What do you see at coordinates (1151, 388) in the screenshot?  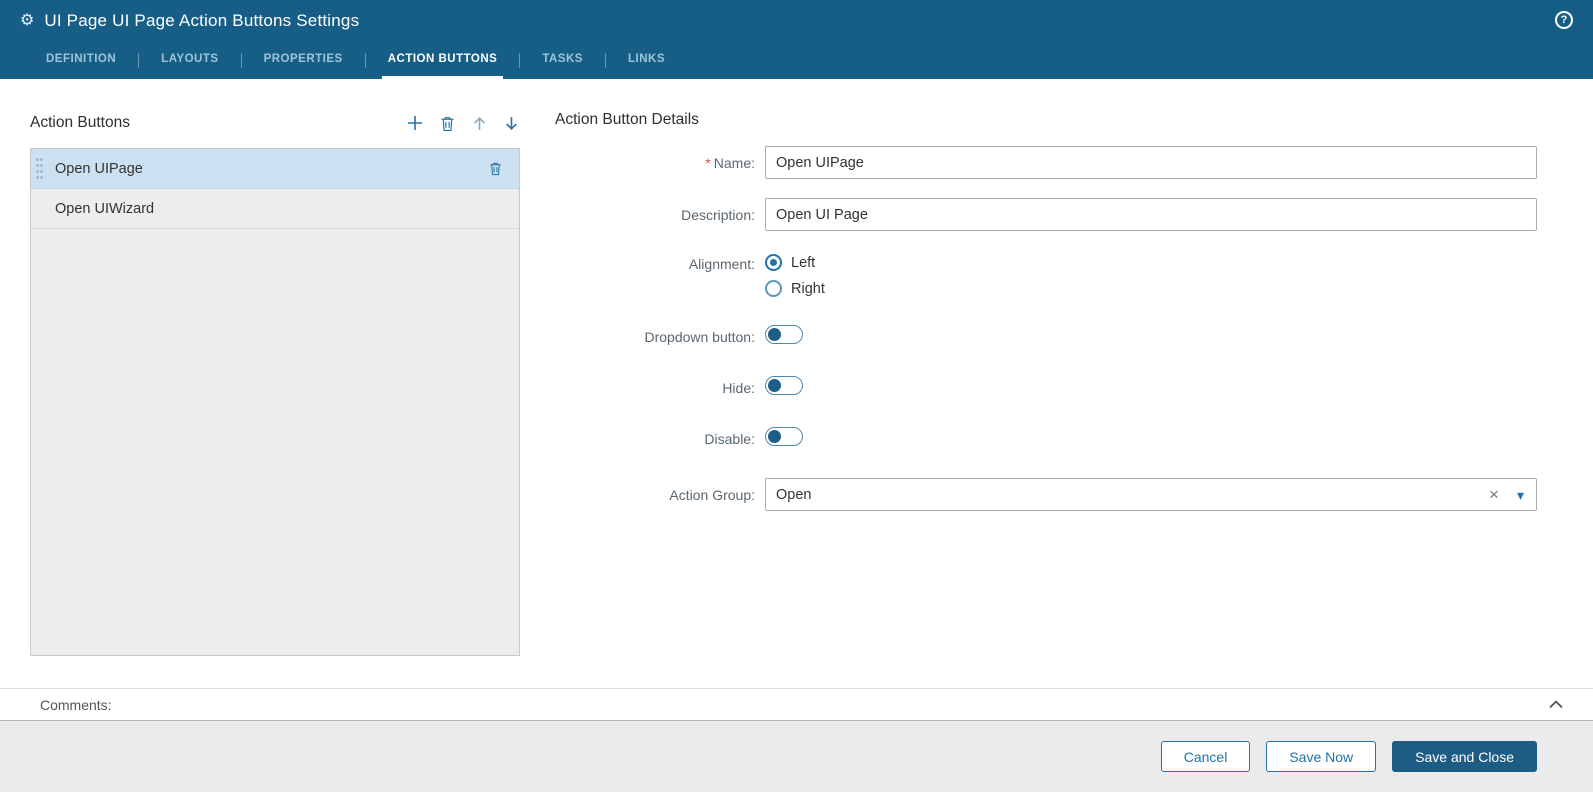 I see `hide-control` at bounding box center [1151, 388].